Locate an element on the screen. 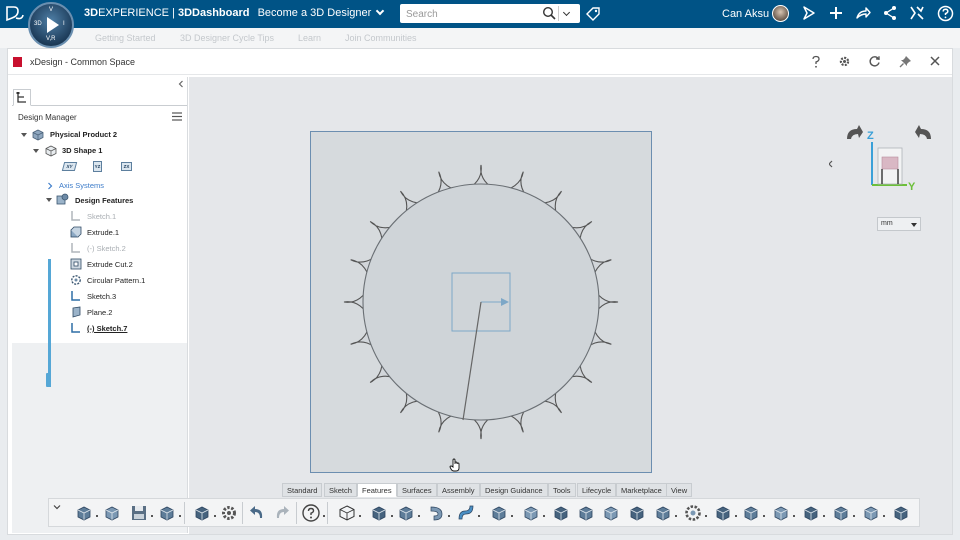 This screenshot has height=540, width=960. tree-item-extrude-1: Extrude.1 is located at coordinates (103, 233).